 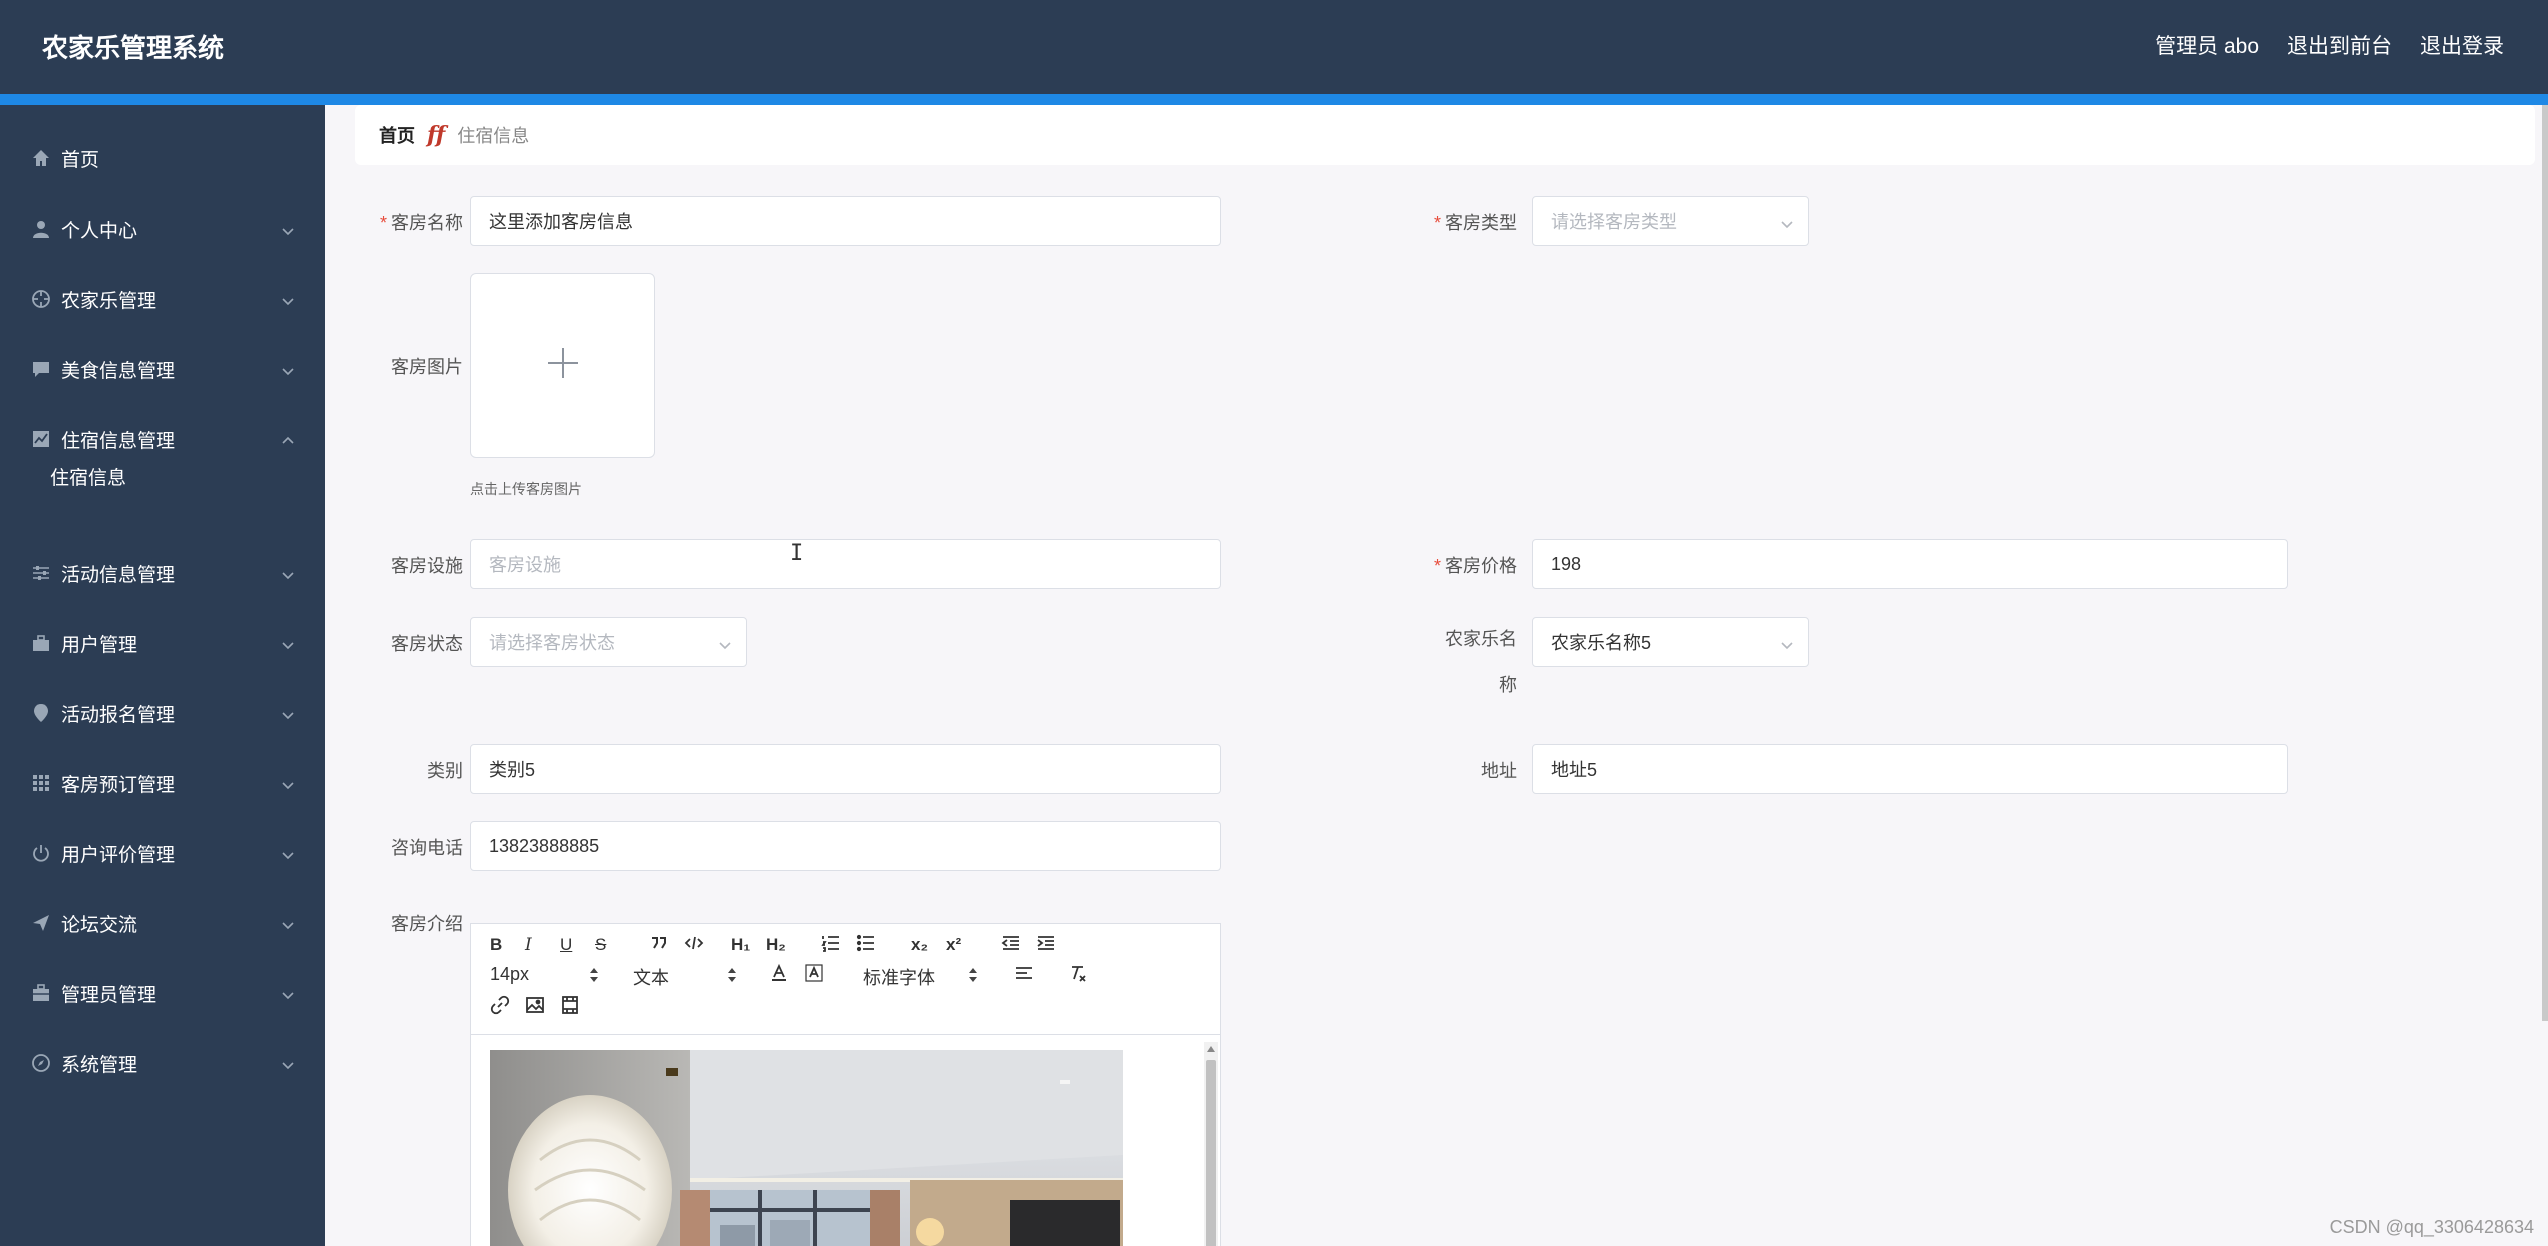 What do you see at coordinates (866, 945) in the screenshot?
I see `bullet-list-icon` at bounding box center [866, 945].